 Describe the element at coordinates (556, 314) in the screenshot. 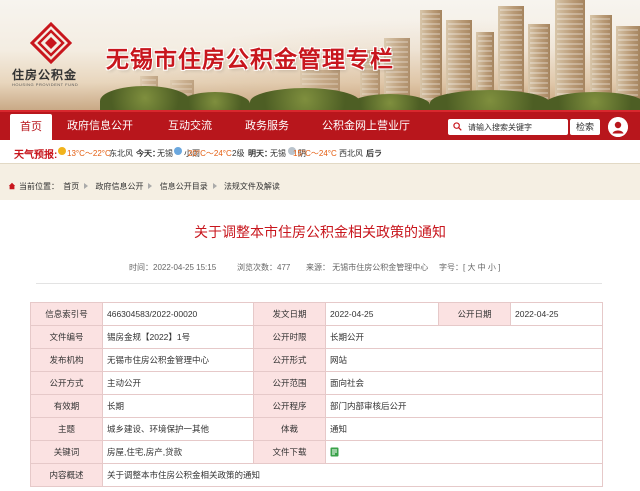

I see `publish-date-value: 2022-04-25` at that location.